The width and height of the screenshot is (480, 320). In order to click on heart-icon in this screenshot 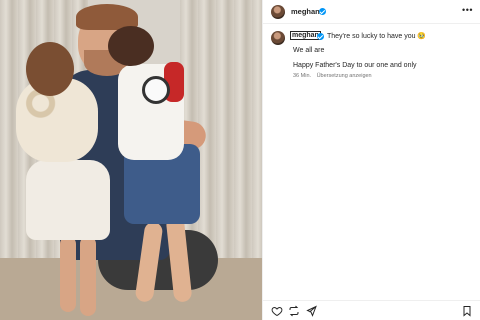, I will do `click(277, 311)`.